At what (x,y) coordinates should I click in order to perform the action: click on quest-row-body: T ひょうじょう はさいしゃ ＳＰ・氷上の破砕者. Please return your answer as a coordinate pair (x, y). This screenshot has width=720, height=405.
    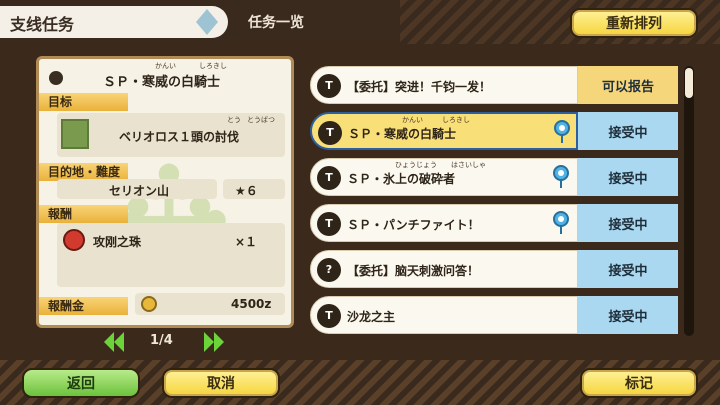
    Looking at the image, I should click on (444, 177).